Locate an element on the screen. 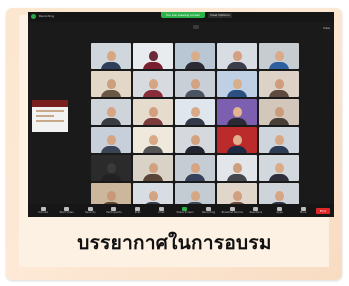 The height and width of the screenshot is (286, 349). toolbar-button-apps: Apps is located at coordinates (280, 210).